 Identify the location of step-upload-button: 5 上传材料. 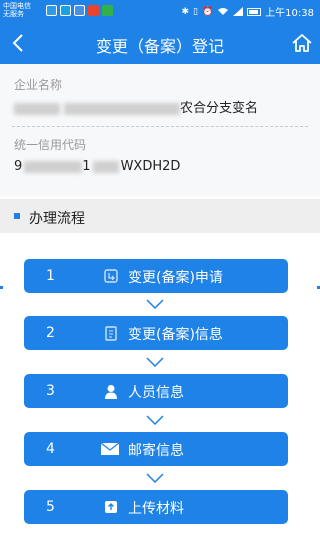
(156, 507).